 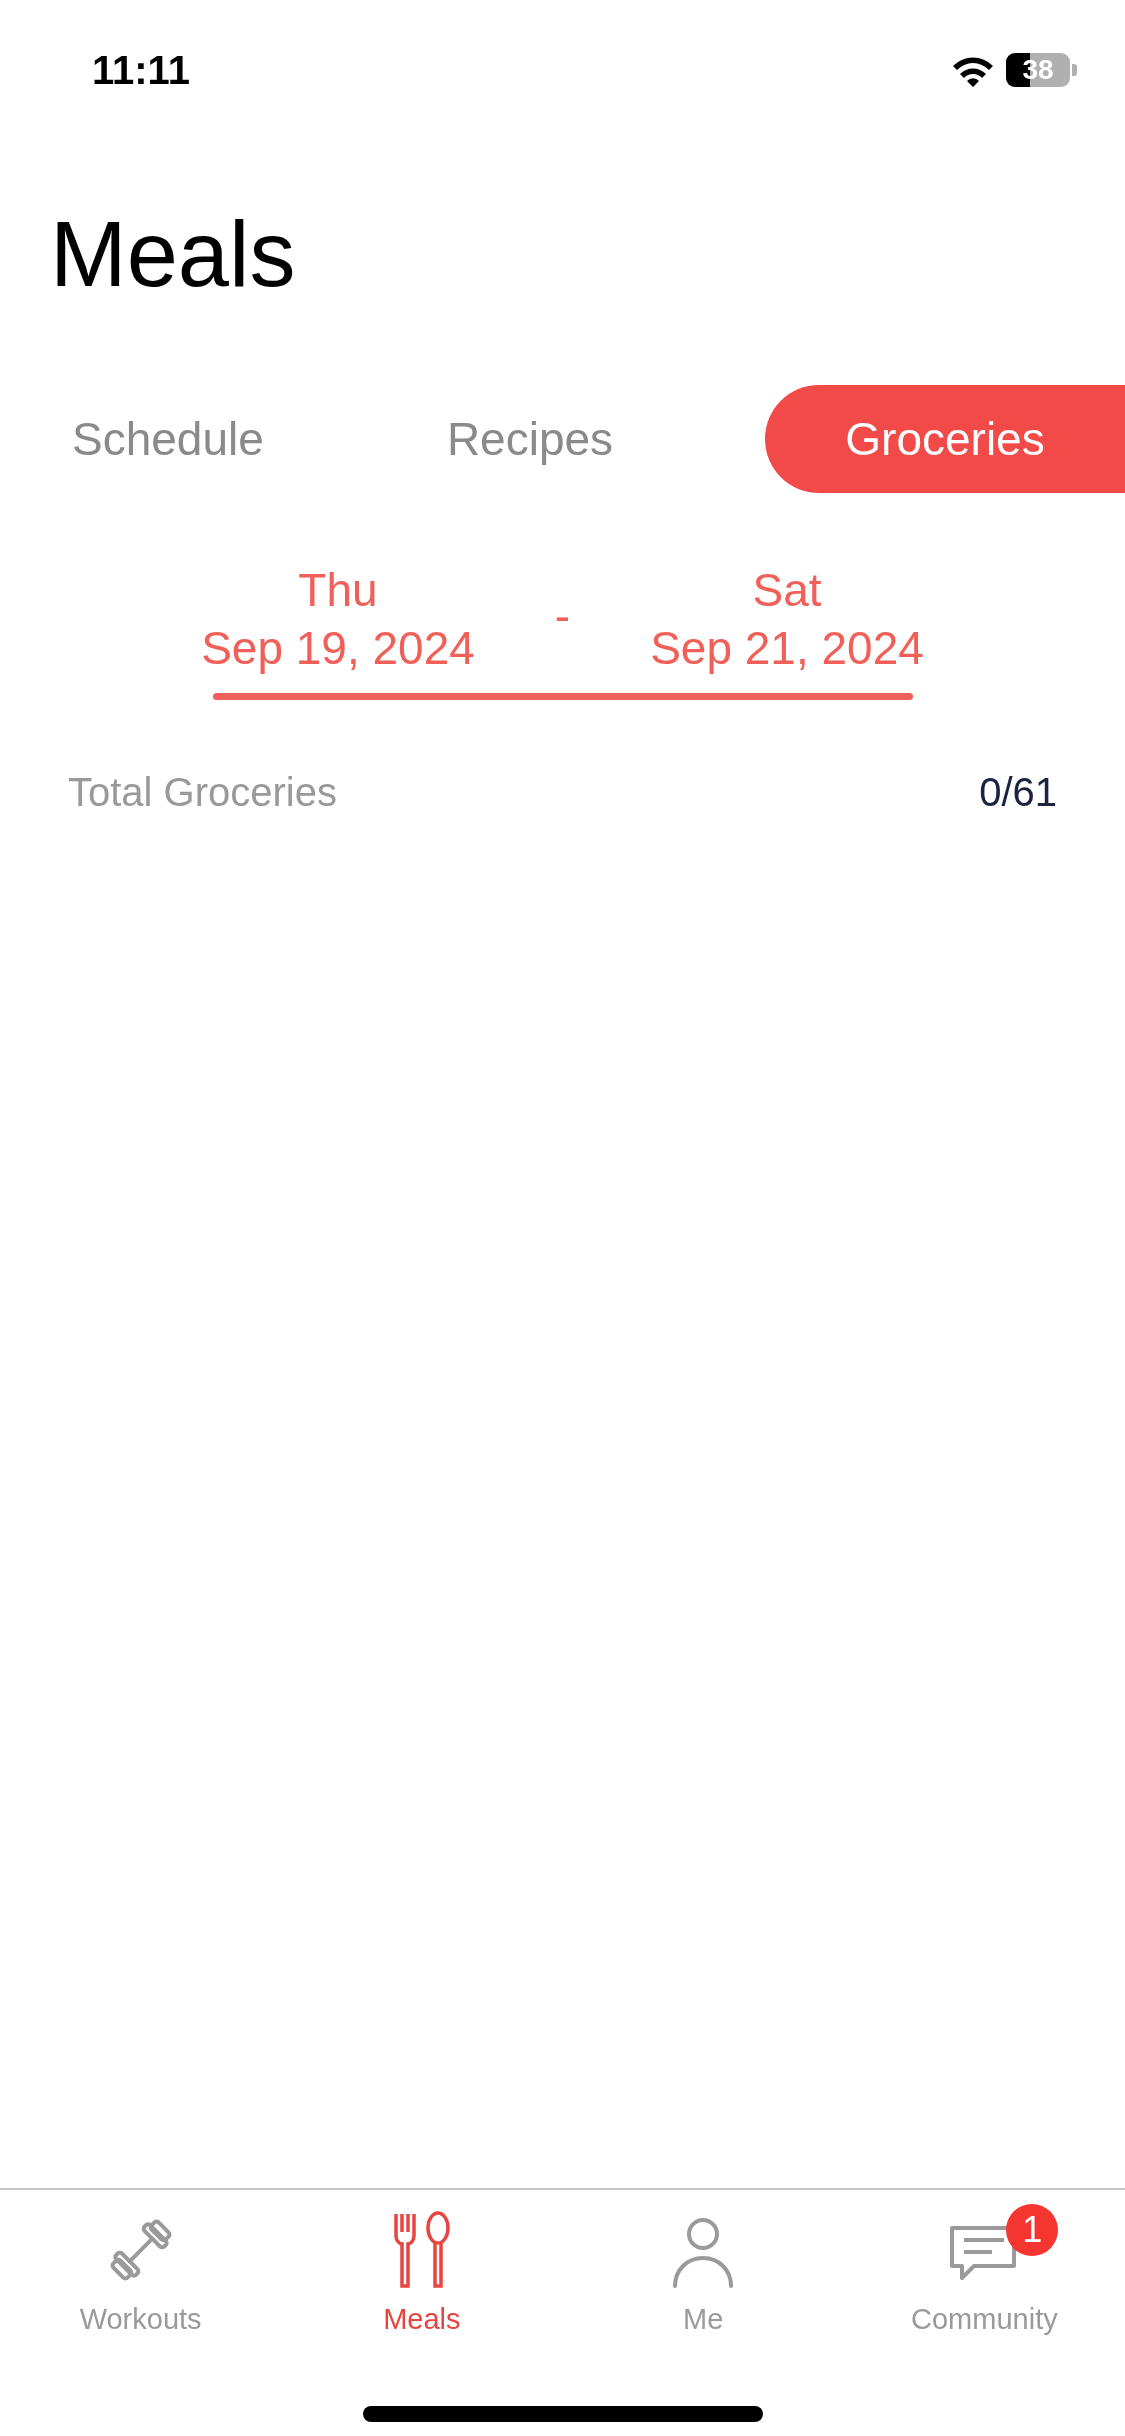 What do you see at coordinates (422, 2265) in the screenshot?
I see `tab-bar-item: Meals` at bounding box center [422, 2265].